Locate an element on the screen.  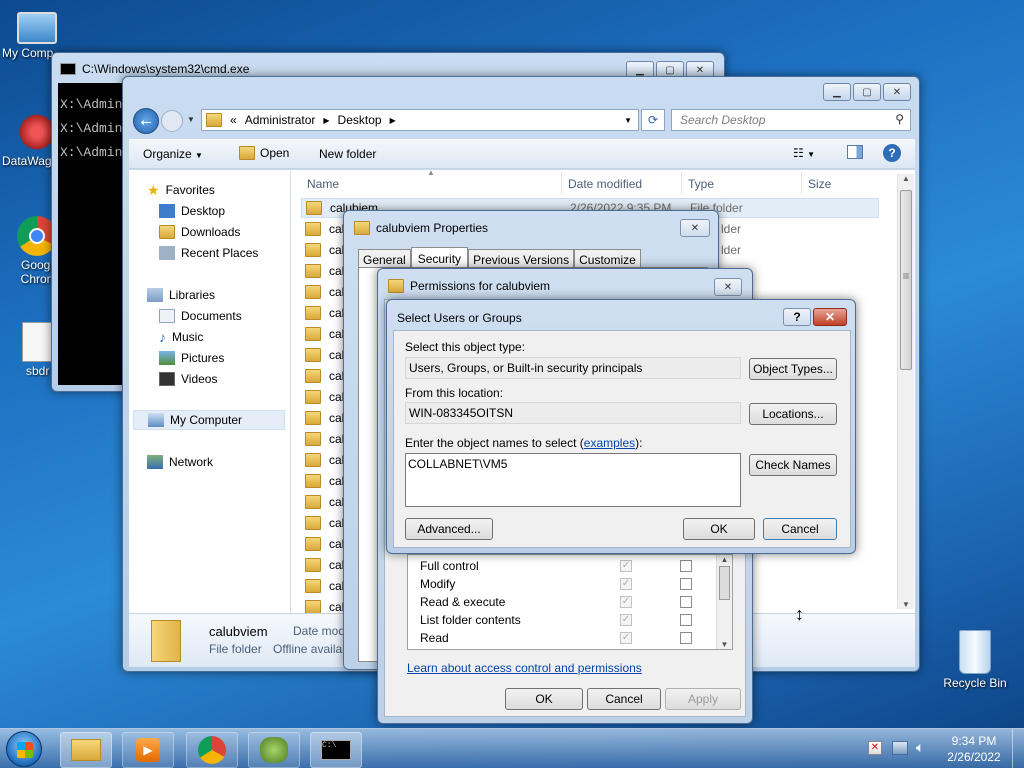
search-icon: ⚲ is located at coordinates (899, 119).